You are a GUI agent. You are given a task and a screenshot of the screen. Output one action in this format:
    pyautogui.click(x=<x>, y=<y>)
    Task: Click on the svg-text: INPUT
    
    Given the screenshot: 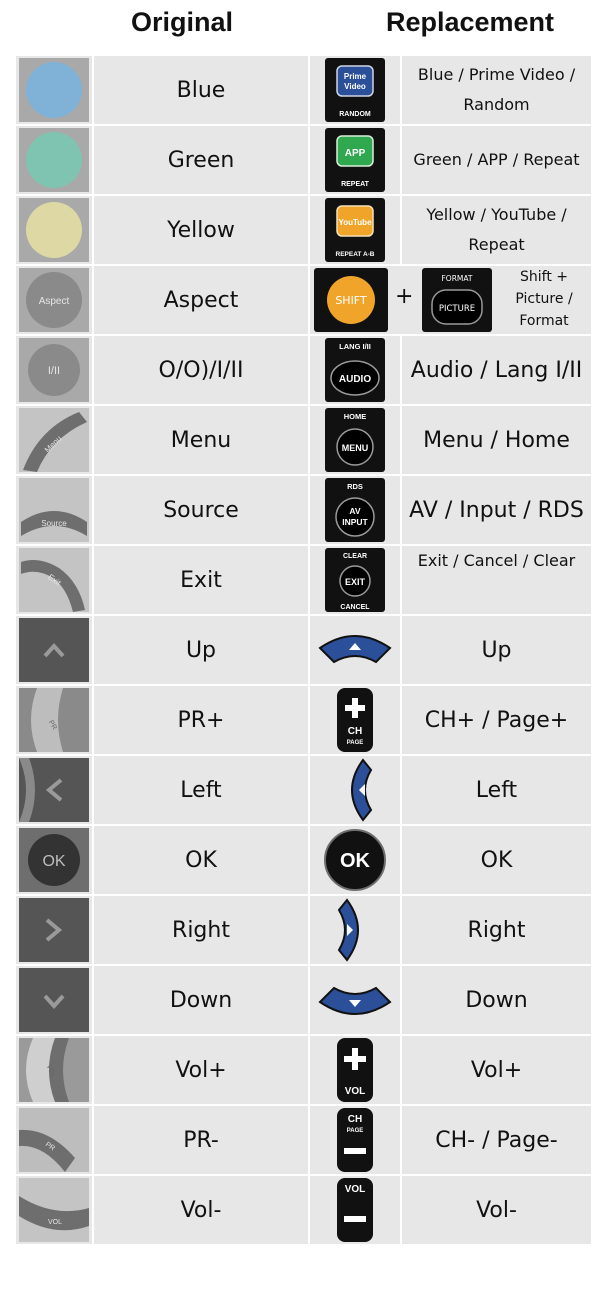 What is the action you would take?
    pyautogui.click(x=355, y=522)
    